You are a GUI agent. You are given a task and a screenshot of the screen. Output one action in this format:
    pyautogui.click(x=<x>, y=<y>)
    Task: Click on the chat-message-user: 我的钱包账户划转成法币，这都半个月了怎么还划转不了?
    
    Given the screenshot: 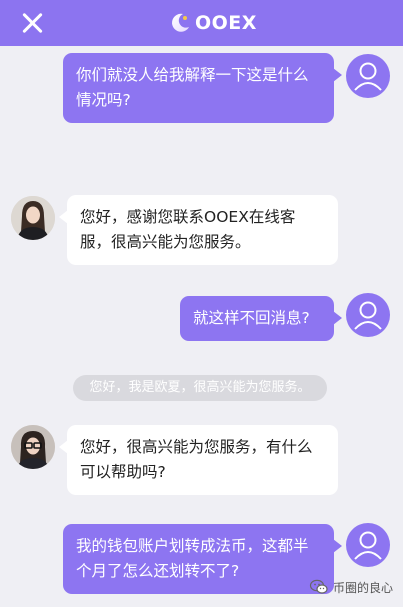 What is the action you would take?
    pyautogui.click(x=202, y=559)
    